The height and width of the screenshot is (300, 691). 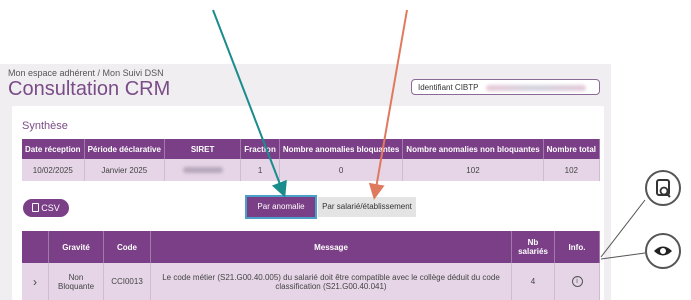 What do you see at coordinates (388, 104) in the screenshot?
I see `salmon-arrow` at bounding box center [388, 104].